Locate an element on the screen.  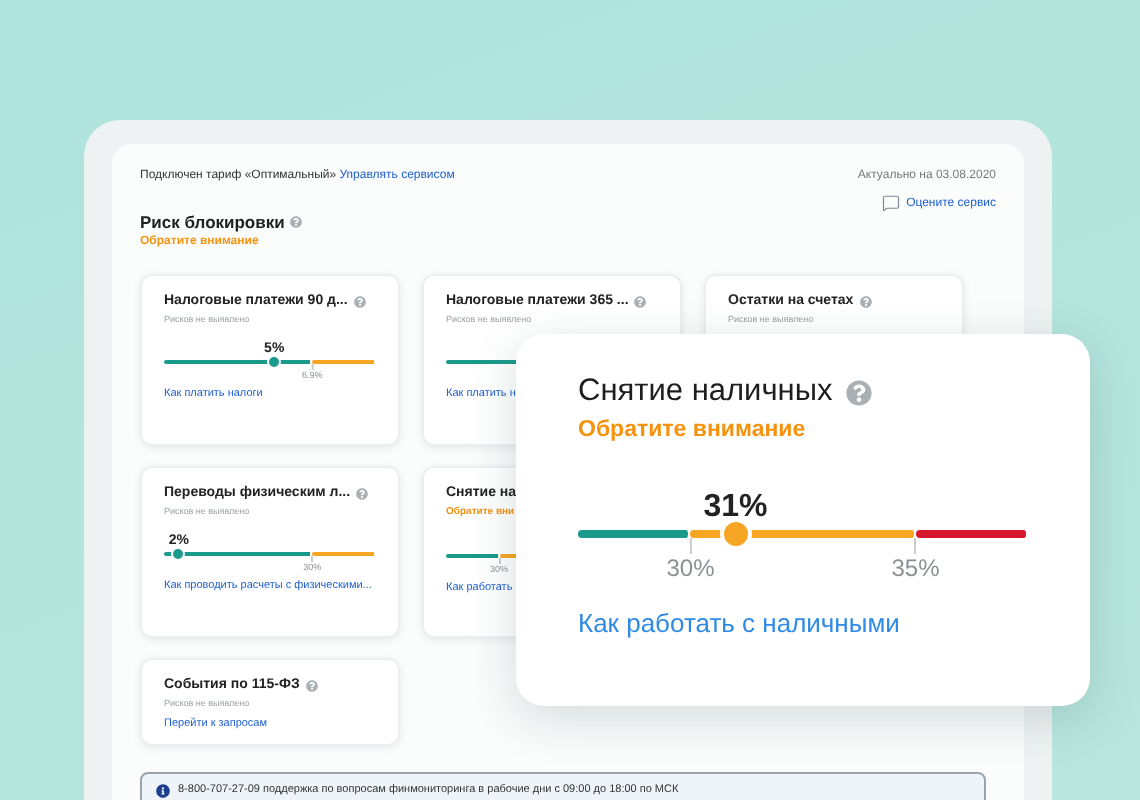
percent-value: 31% is located at coordinates (735, 508).